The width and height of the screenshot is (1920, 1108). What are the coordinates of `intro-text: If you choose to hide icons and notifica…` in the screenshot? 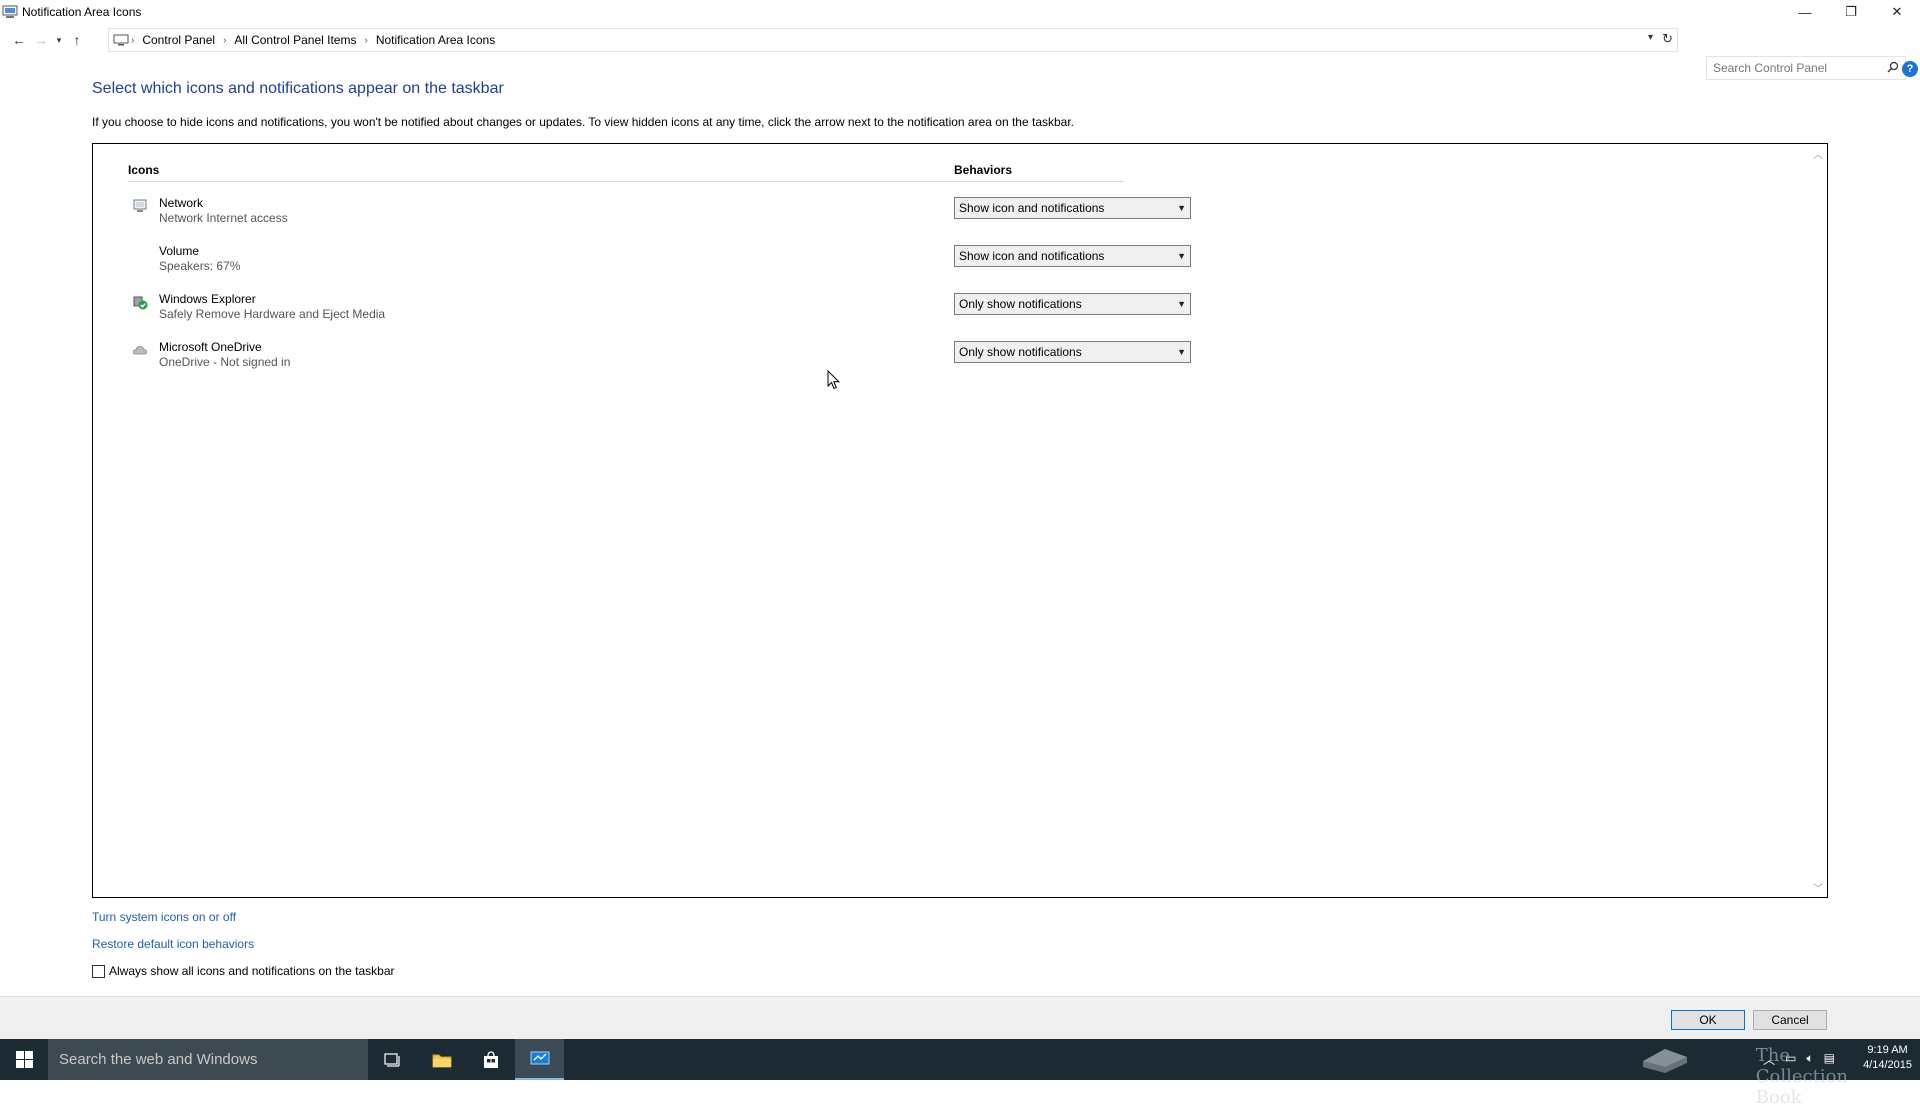 It's located at (583, 122).